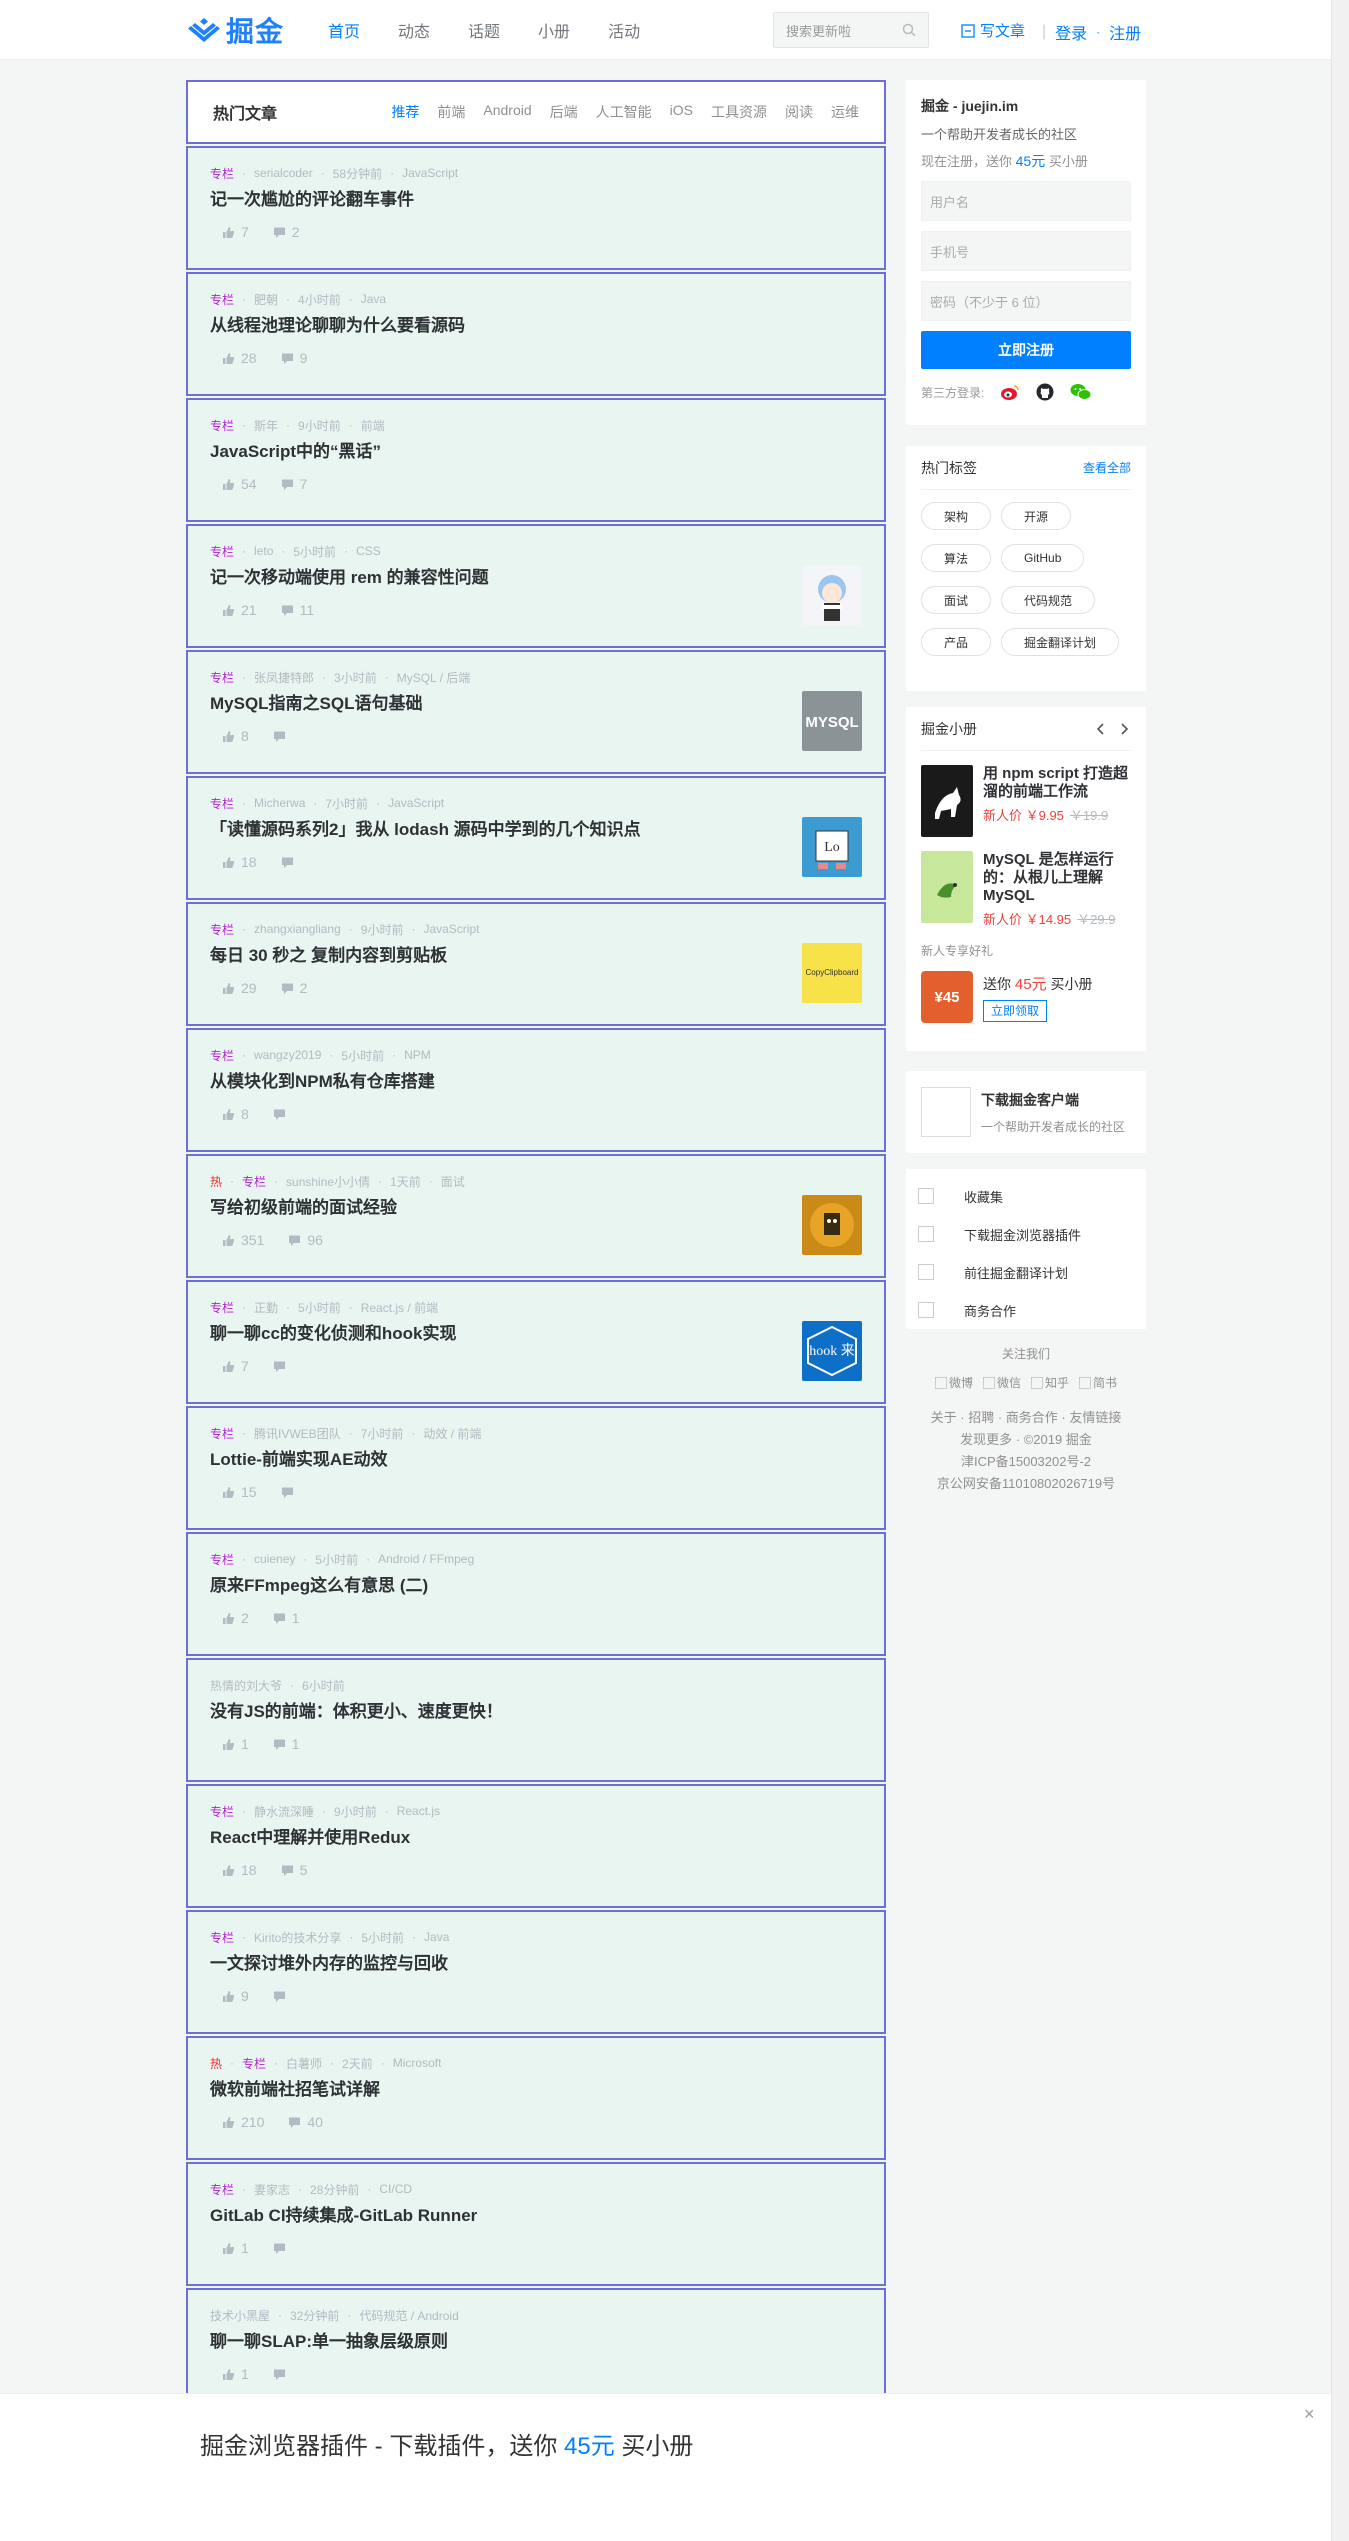 The image size is (1349, 2541). What do you see at coordinates (536, 2342) in the screenshot?
I see `article-title: 聊一聊SLAP:单一抽象层级原则` at bounding box center [536, 2342].